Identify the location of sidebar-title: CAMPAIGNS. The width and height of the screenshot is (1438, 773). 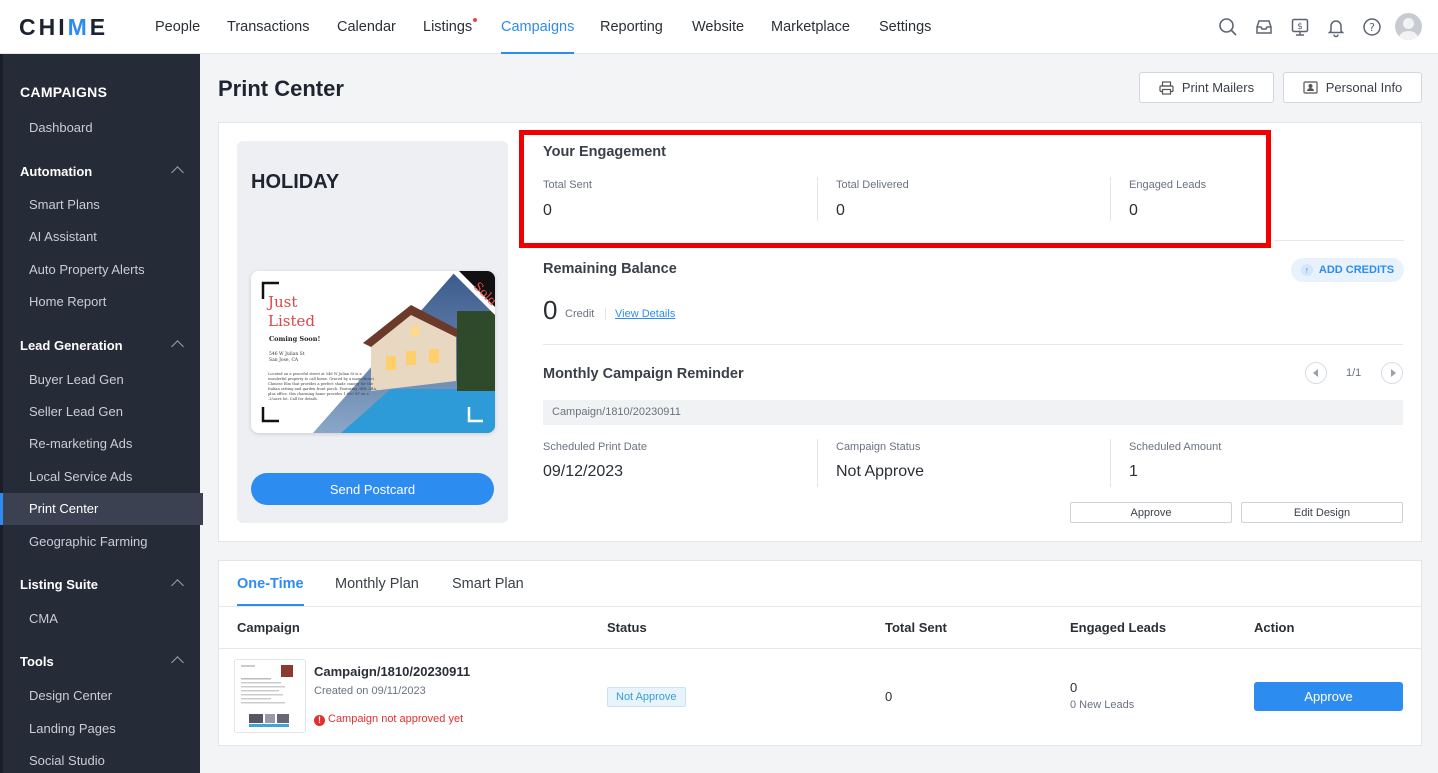
(64, 92).